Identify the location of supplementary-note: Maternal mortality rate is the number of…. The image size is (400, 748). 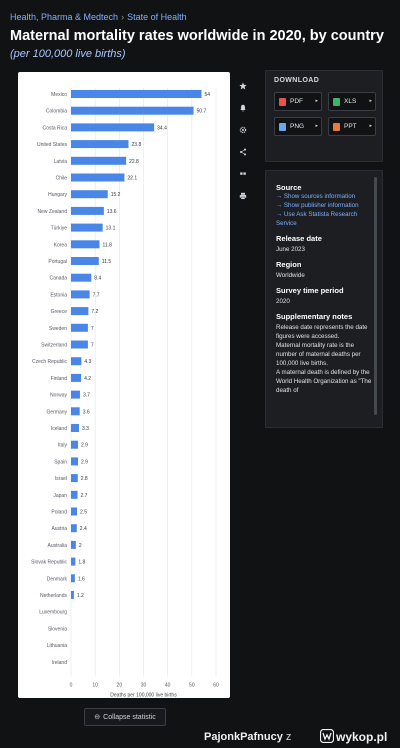
(318, 354).